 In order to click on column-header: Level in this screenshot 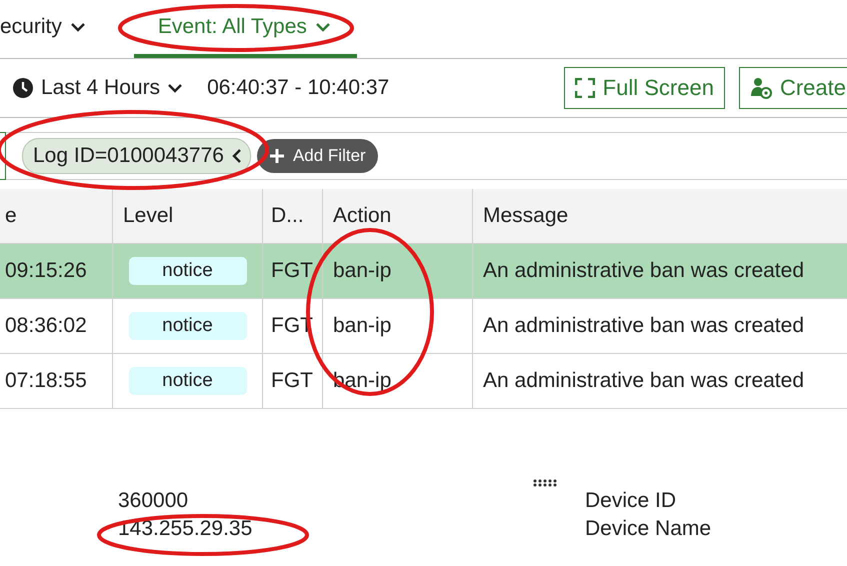, I will do `click(188, 216)`.